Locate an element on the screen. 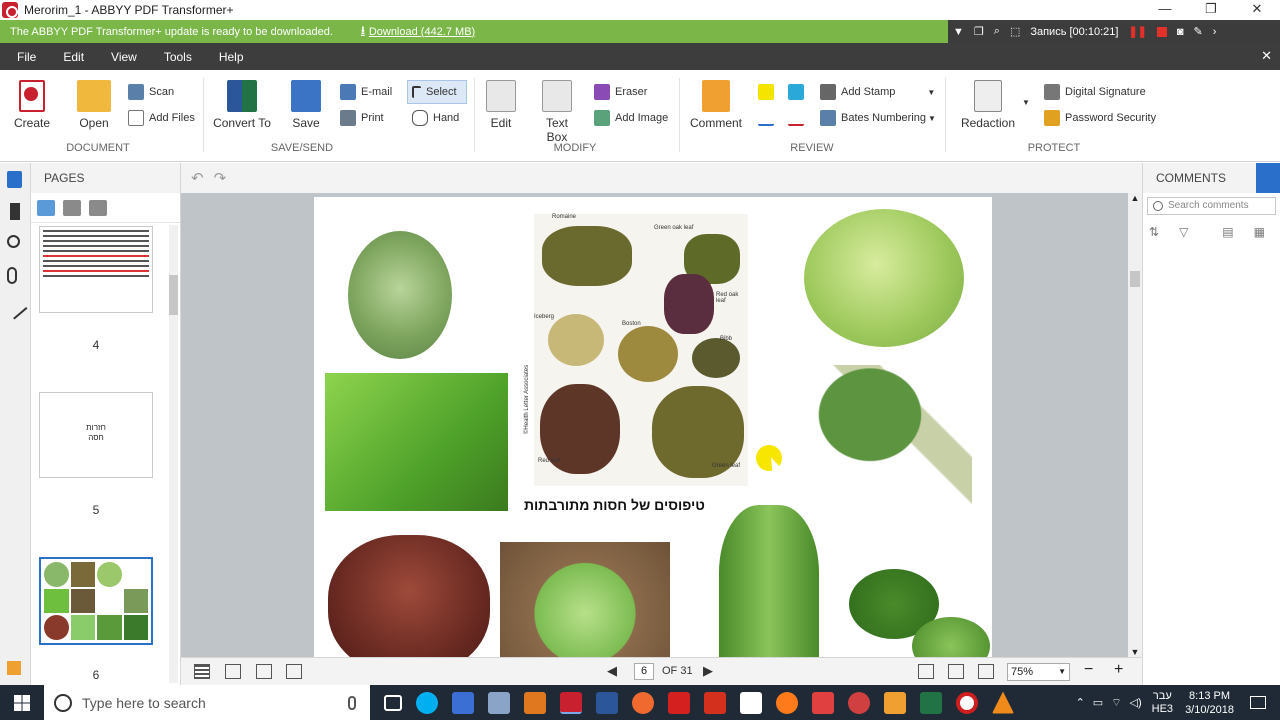  region-icon: ⬚ is located at coordinates (1015, 31).